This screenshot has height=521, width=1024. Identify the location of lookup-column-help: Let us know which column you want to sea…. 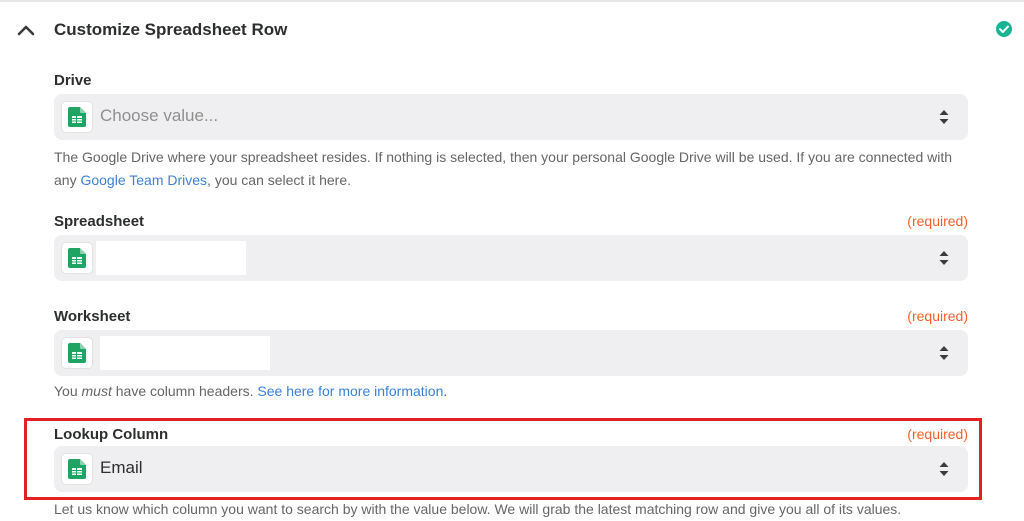
(478, 509).